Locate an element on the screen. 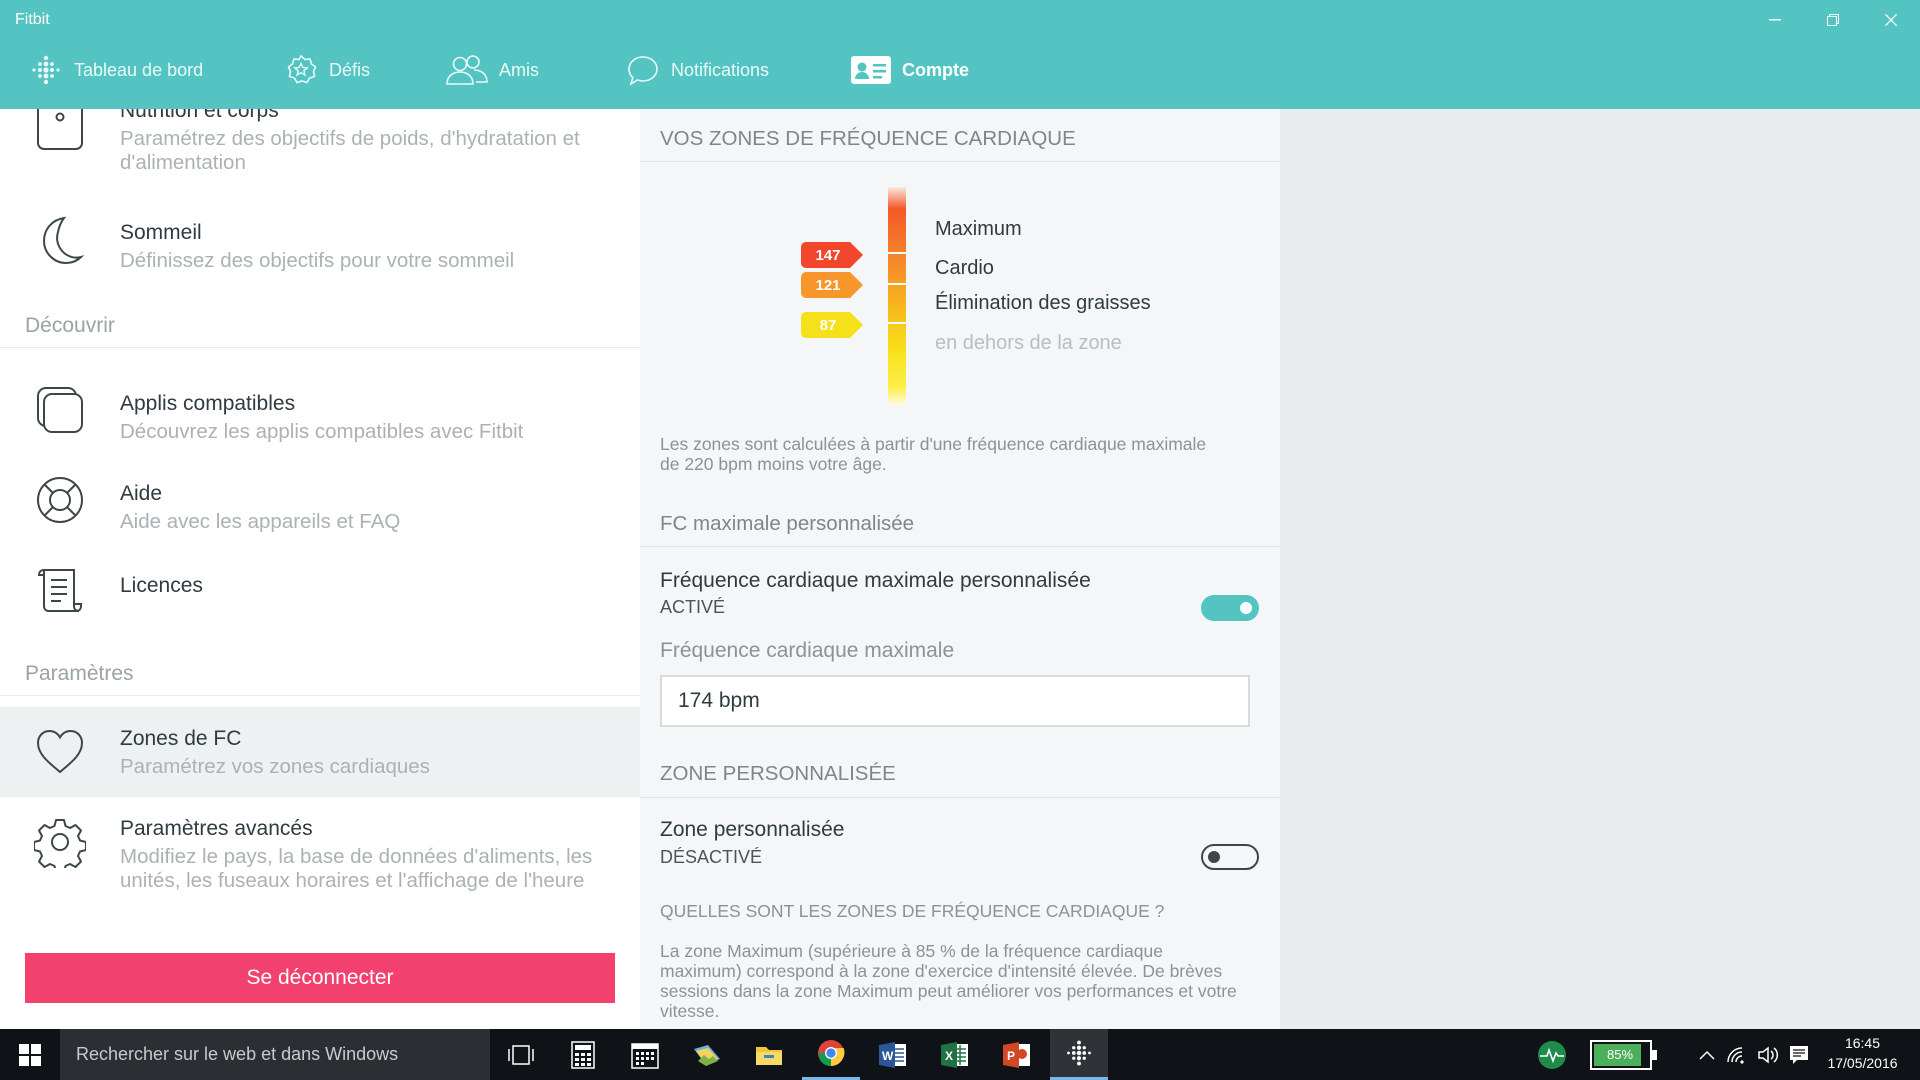  excel-app: X is located at coordinates (955, 1054).